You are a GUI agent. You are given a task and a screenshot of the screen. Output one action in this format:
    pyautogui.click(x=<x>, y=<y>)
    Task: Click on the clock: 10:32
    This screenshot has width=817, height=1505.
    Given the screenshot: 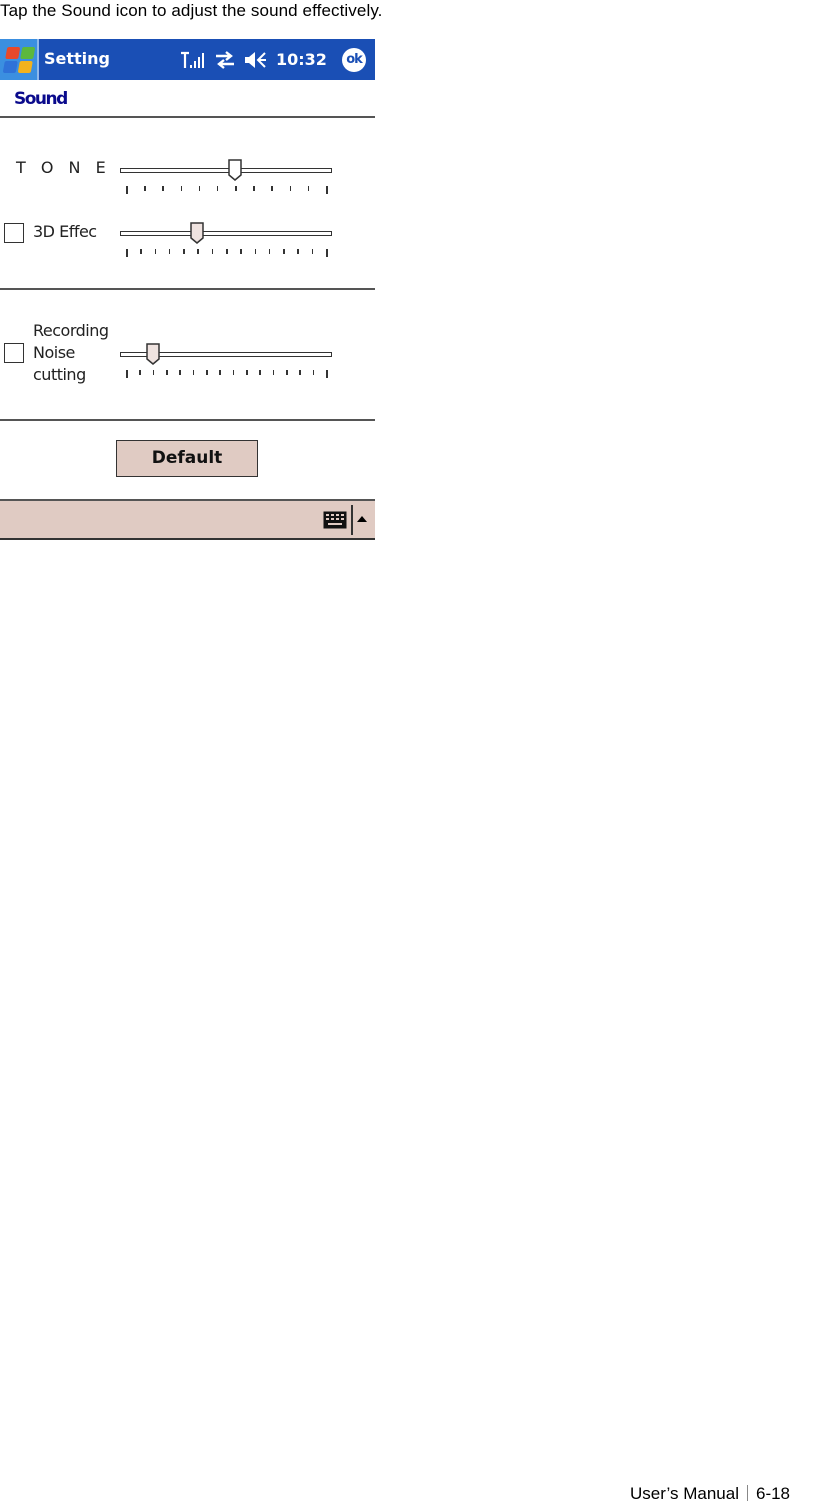 What is the action you would take?
    pyautogui.click(x=301, y=59)
    